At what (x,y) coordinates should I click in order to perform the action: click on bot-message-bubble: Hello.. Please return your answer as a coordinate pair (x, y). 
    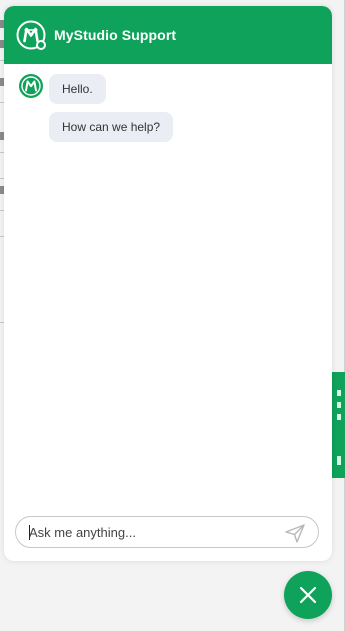
    Looking at the image, I should click on (77, 89).